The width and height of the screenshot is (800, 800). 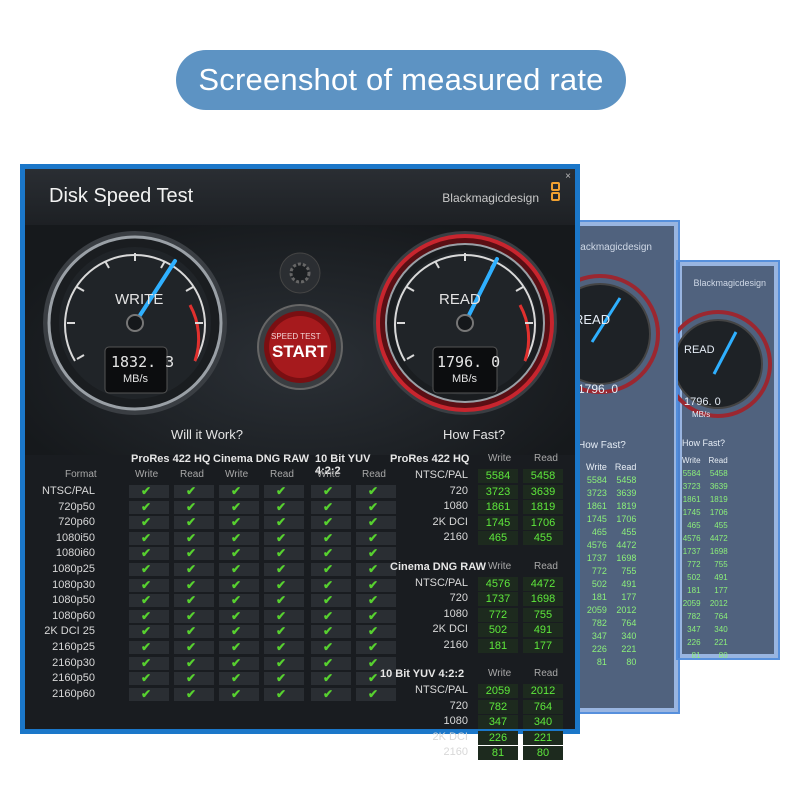 I want to click on settings-gear-icon, so click(x=300, y=273).